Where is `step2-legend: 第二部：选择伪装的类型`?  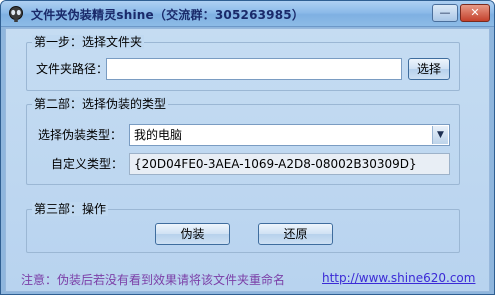
step2-legend: 第二部：选择伪装的类型 is located at coordinates (100, 104).